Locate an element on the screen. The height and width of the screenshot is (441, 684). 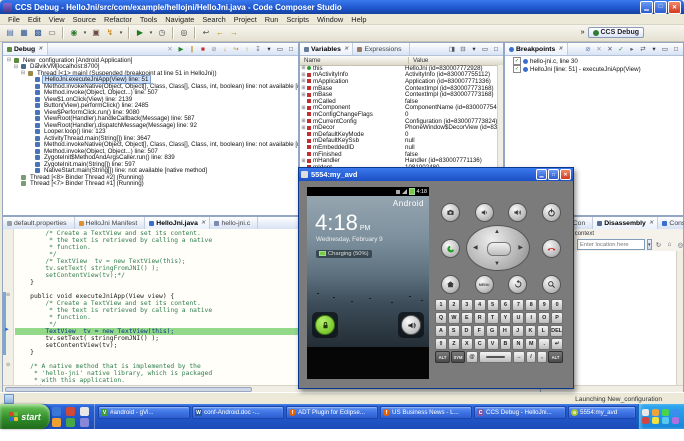
key: B is located at coordinates (505, 344).